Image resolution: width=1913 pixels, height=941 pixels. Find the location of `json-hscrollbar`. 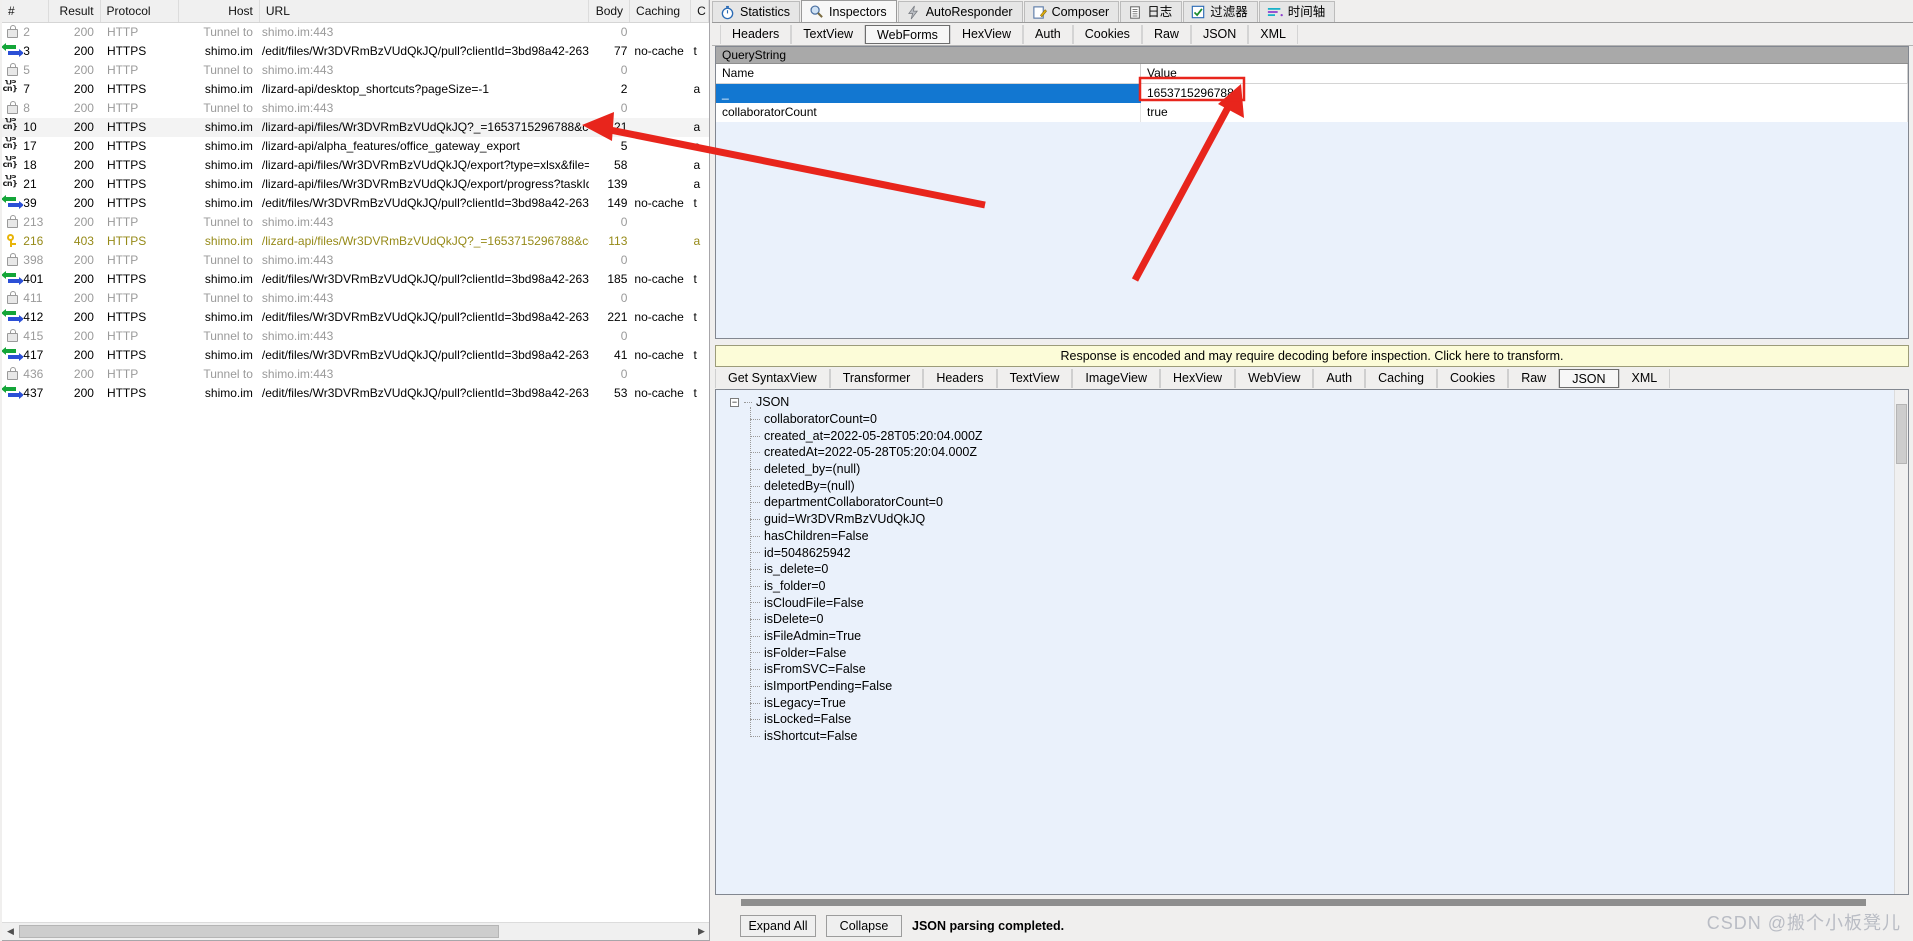

json-hscrollbar is located at coordinates (1312, 903).